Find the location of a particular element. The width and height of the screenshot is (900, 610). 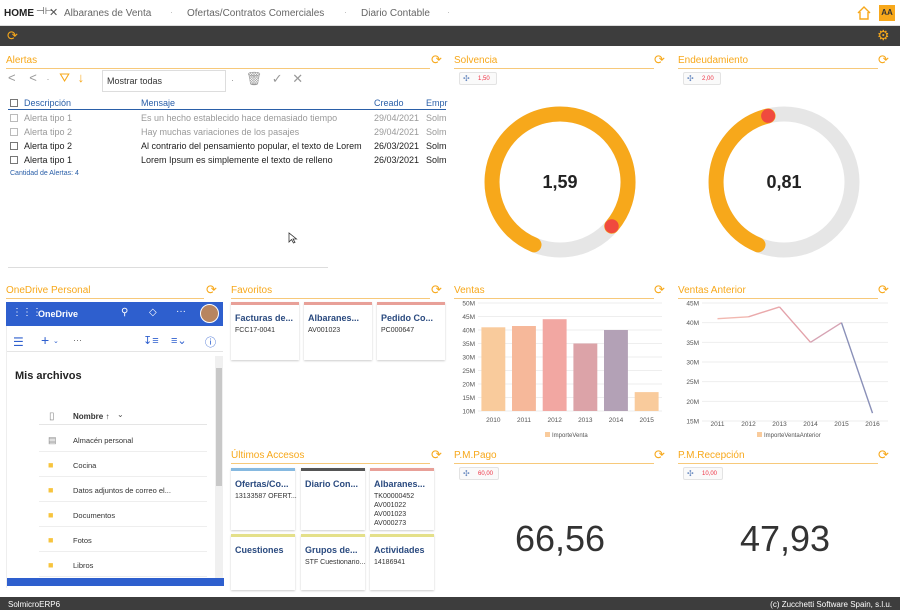

sort-icon: ↓ is located at coordinates (81, 77).